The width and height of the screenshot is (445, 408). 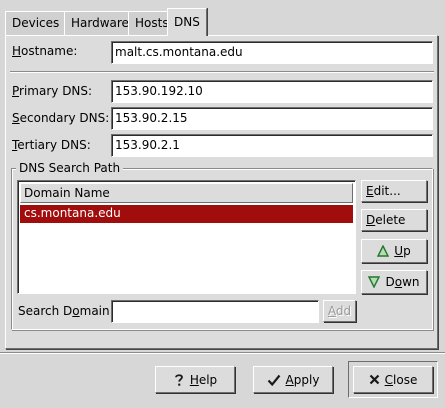 I want to click on tab-hardware: Hardware, so click(x=100, y=23).